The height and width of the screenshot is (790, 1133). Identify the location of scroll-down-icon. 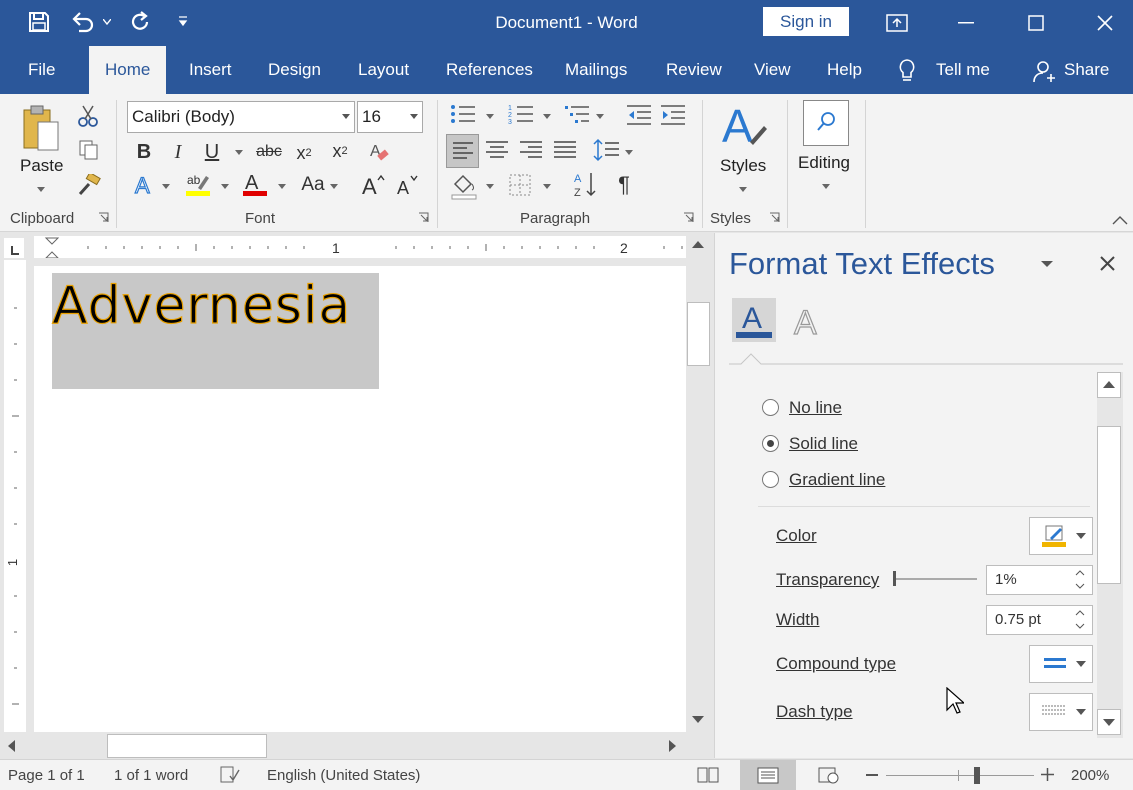
(698, 720).